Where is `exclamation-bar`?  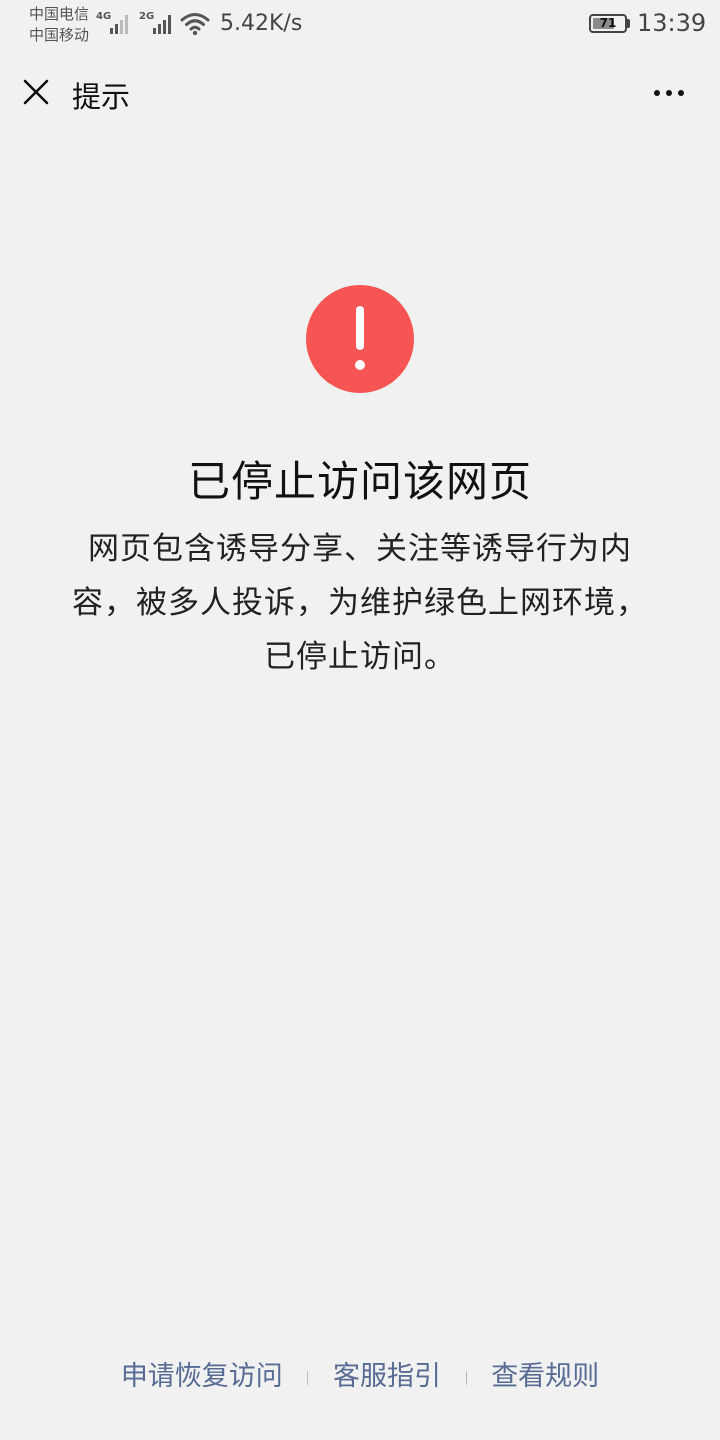 exclamation-bar is located at coordinates (360, 328).